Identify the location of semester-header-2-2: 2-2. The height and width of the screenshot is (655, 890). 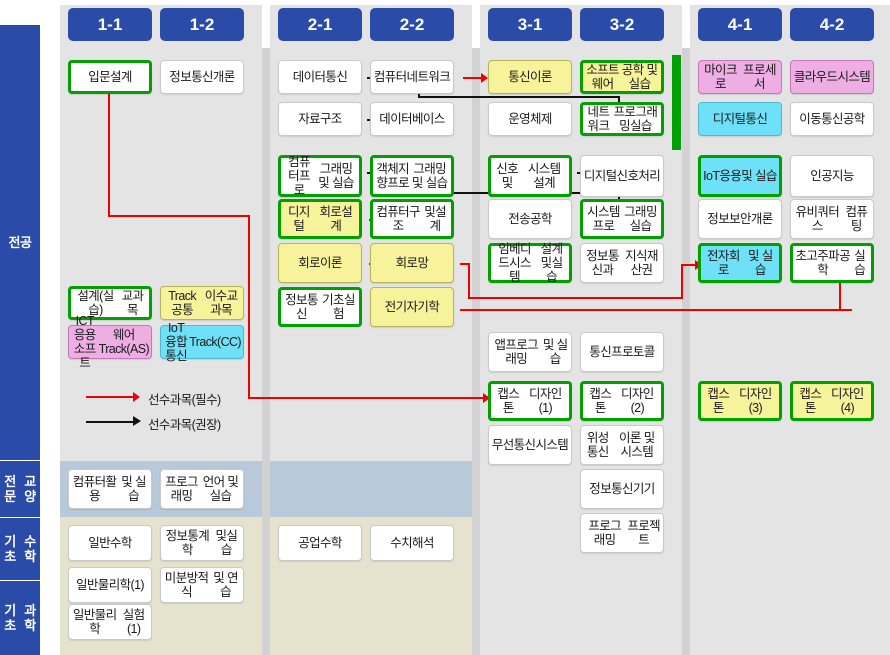
(412, 24).